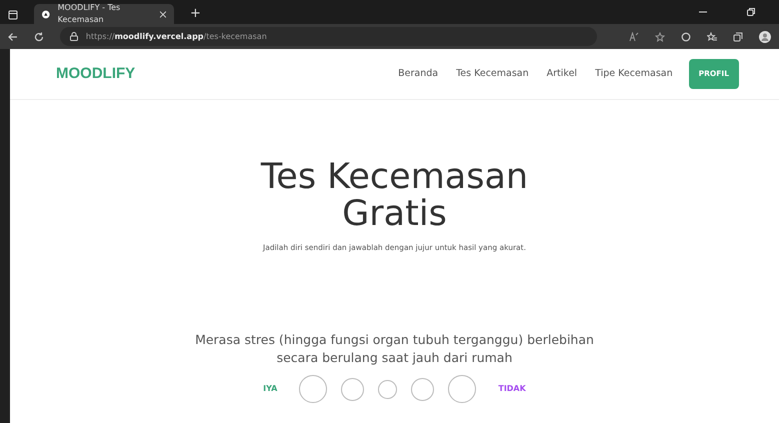  I want to click on read-aloud-icon, so click(634, 37).